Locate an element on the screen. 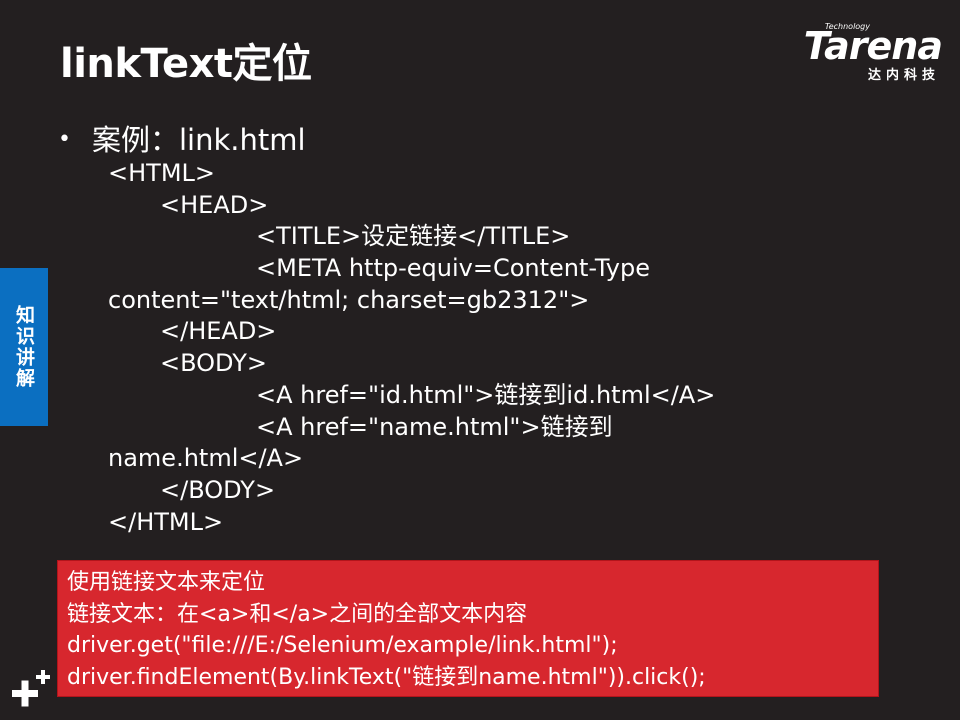 The width and height of the screenshot is (960, 720). code-line: <META http-equiv=Content-Type is located at coordinates (453, 268).